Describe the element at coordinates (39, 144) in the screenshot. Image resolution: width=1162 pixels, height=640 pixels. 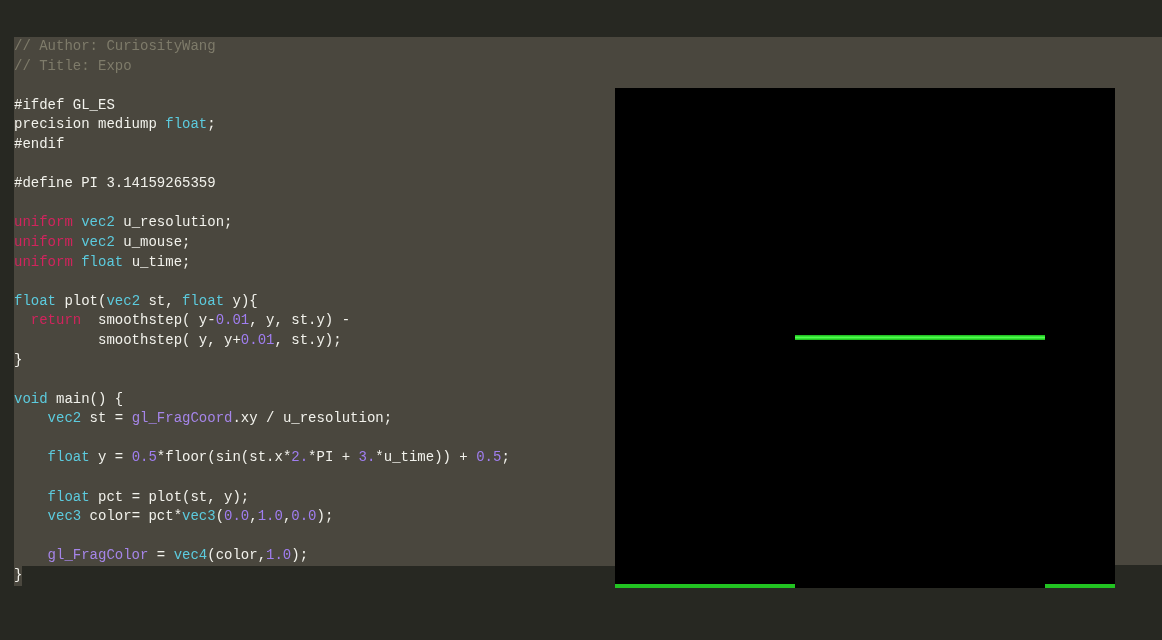
I see `code-line: #endif` at that location.